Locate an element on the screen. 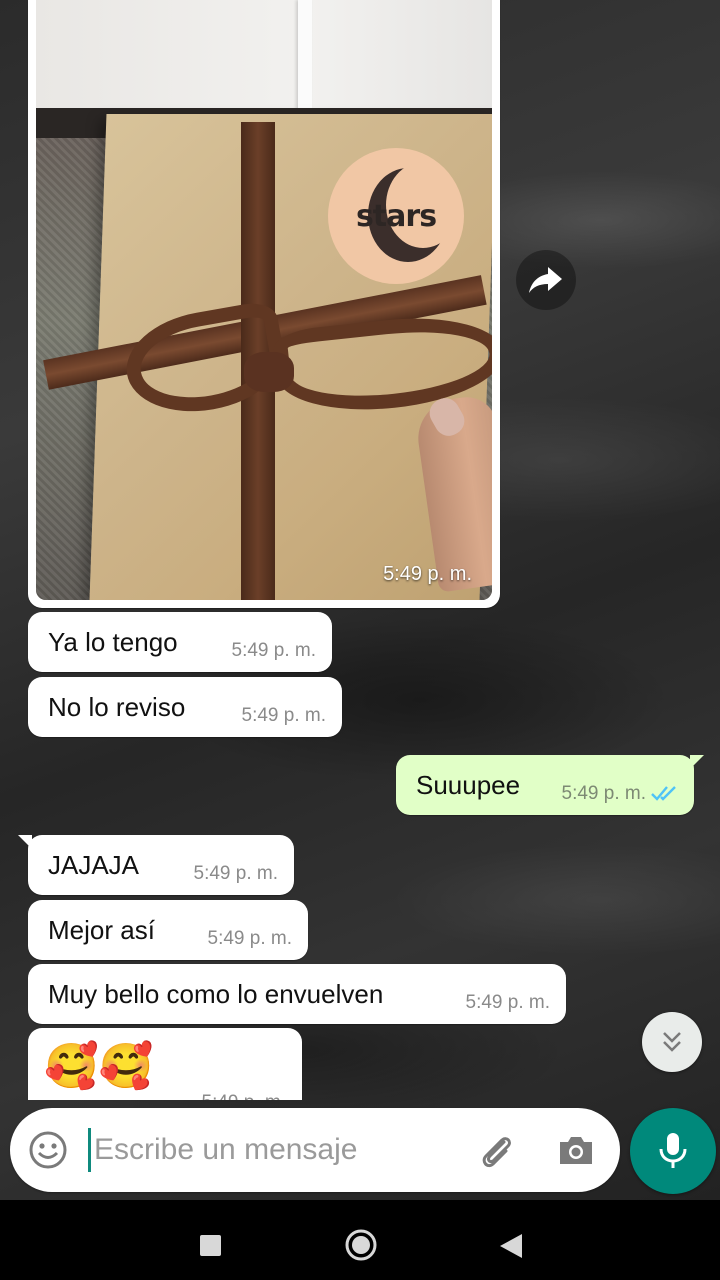 The width and height of the screenshot is (720, 1280). message-text: Muy bello como lo envuelven is located at coordinates (216, 994).